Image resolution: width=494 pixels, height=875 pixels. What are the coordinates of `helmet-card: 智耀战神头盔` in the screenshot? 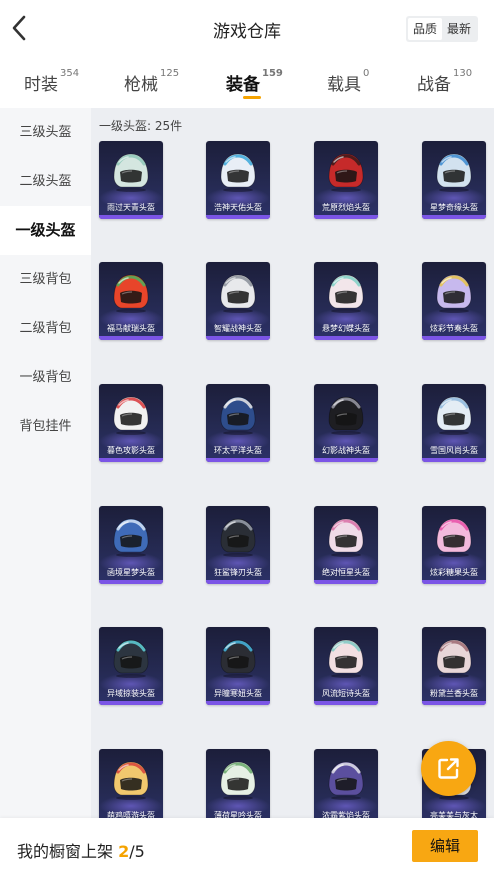 It's located at (238, 301).